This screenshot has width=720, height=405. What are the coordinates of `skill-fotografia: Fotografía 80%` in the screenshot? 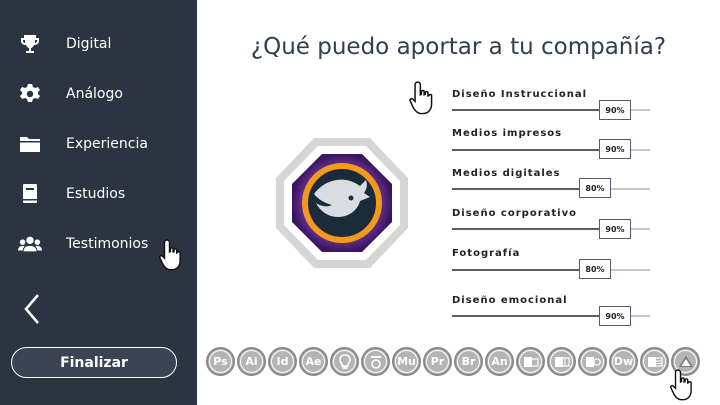 It's located at (552, 267).